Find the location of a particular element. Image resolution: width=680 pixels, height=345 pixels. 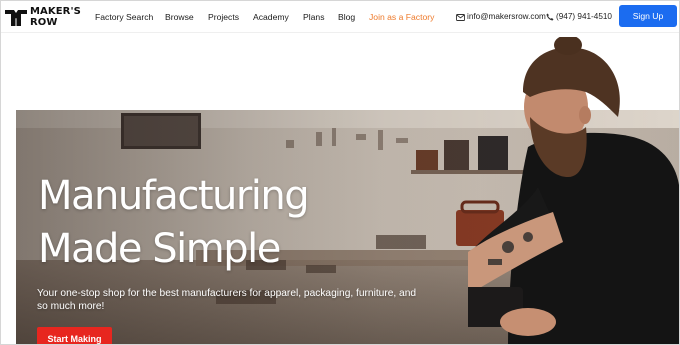

contact-phone-text: (947) 941-4510 is located at coordinates (584, 16).